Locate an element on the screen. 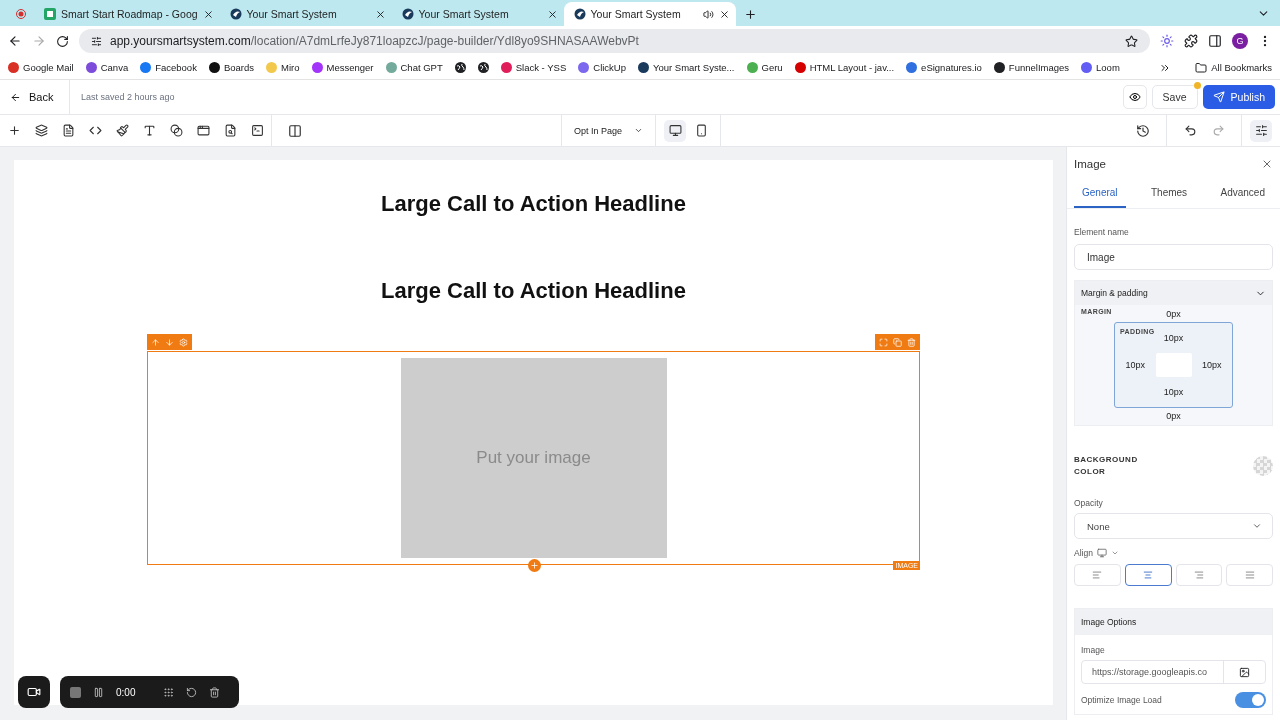  document-icon is located at coordinates (68, 130).